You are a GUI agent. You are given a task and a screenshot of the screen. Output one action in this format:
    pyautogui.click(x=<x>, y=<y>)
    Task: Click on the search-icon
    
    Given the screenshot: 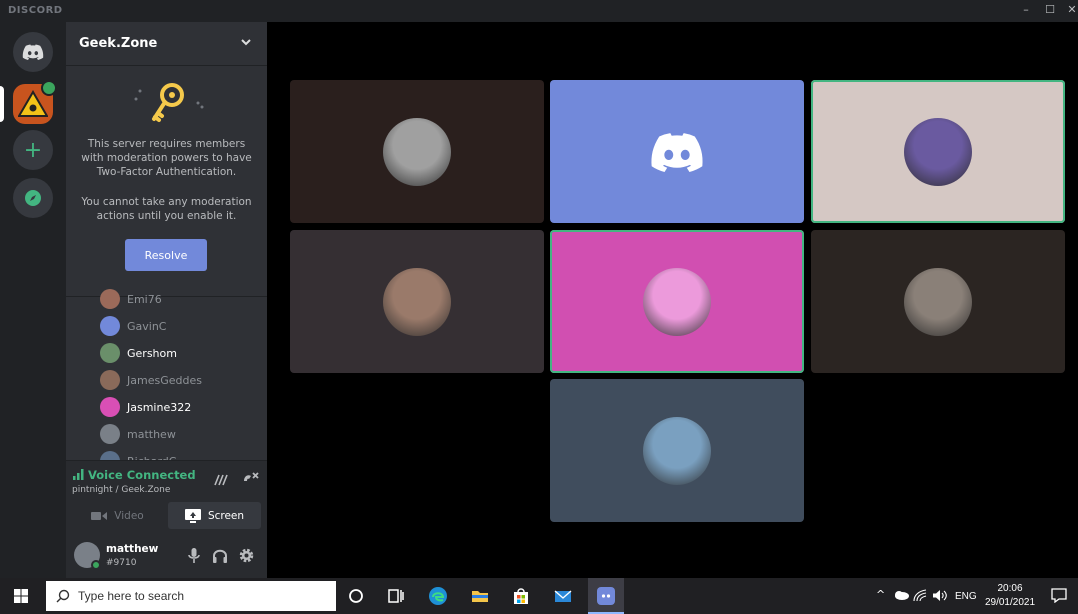 What is the action you would take?
    pyautogui.click(x=63, y=596)
    